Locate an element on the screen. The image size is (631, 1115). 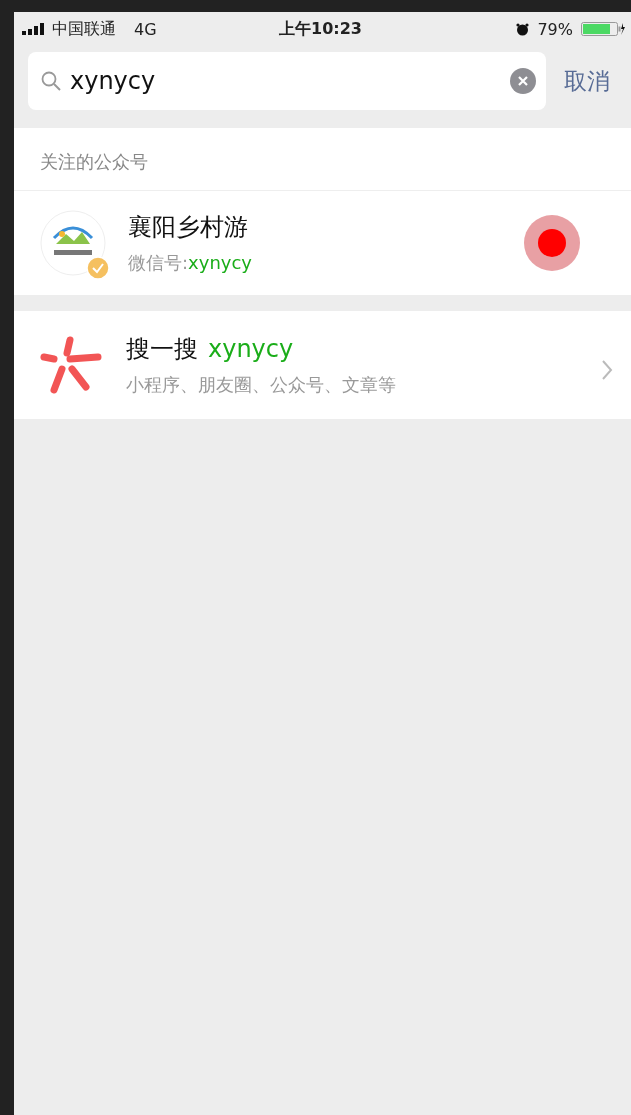
search-query: xynycy is located at coordinates (251, 349).